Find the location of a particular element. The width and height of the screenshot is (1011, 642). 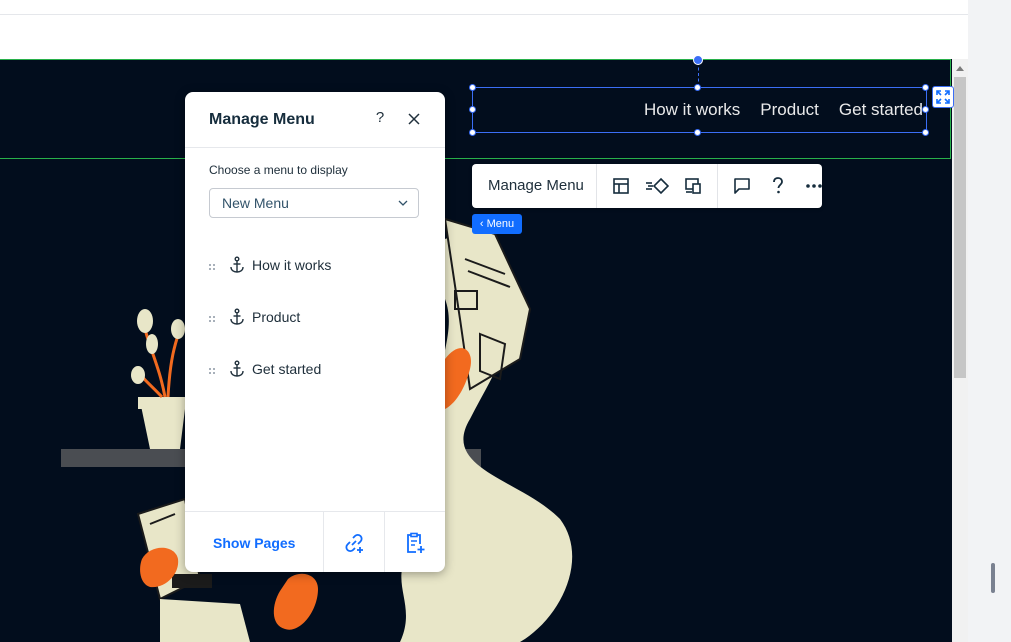

layout-icon is located at coordinates (621, 186).